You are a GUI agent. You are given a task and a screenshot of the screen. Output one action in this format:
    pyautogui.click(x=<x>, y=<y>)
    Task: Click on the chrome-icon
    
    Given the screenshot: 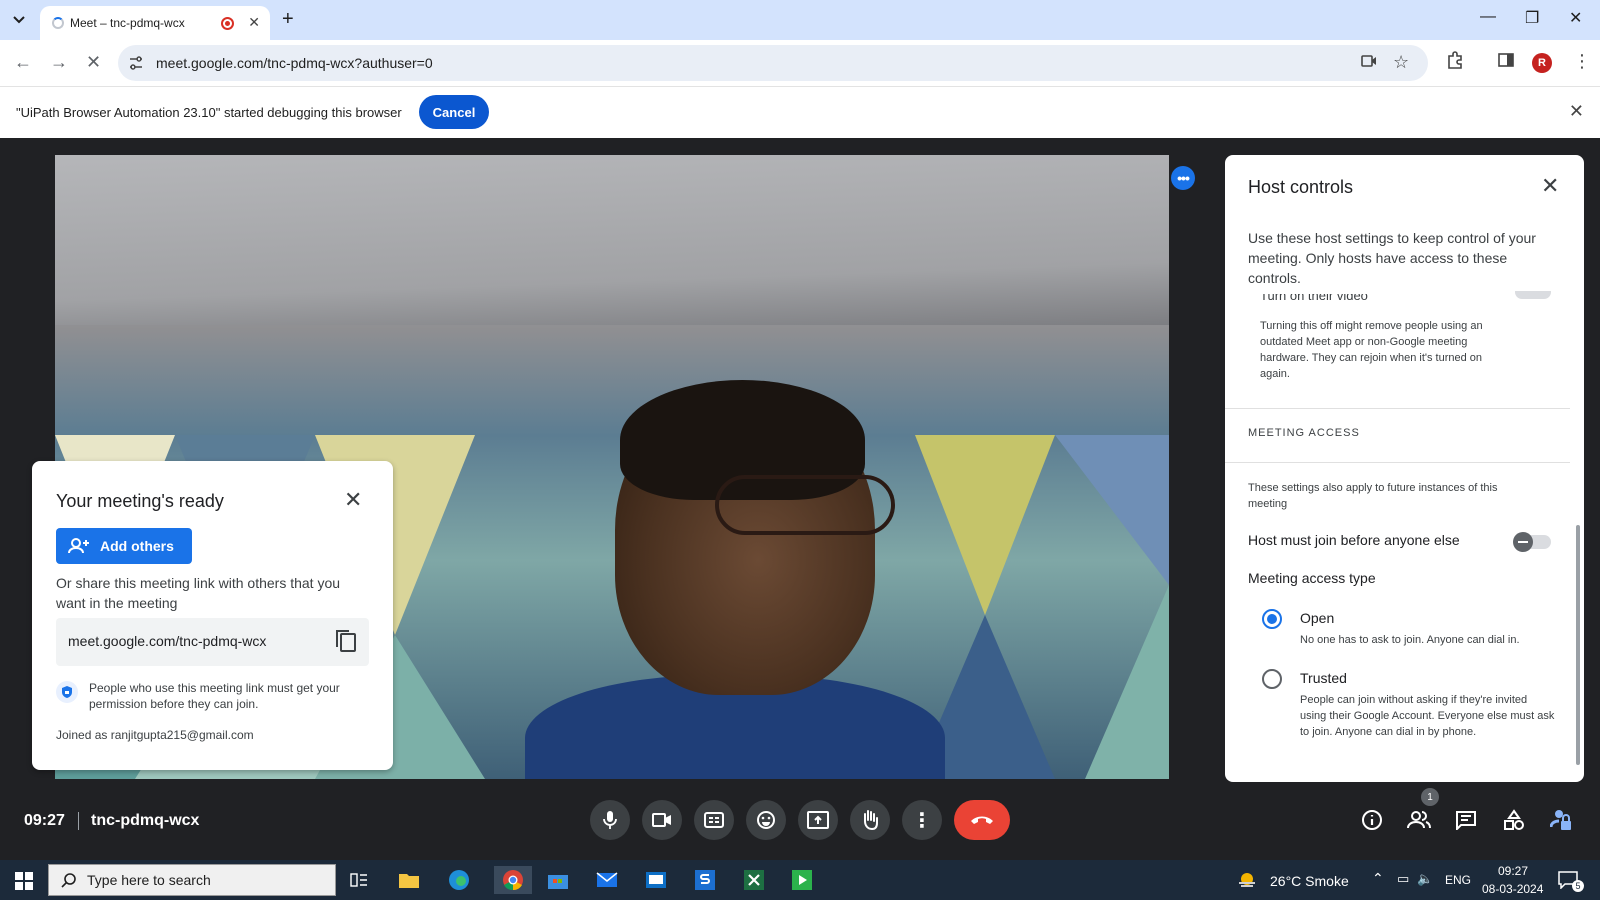 What is the action you would take?
    pyautogui.click(x=513, y=880)
    